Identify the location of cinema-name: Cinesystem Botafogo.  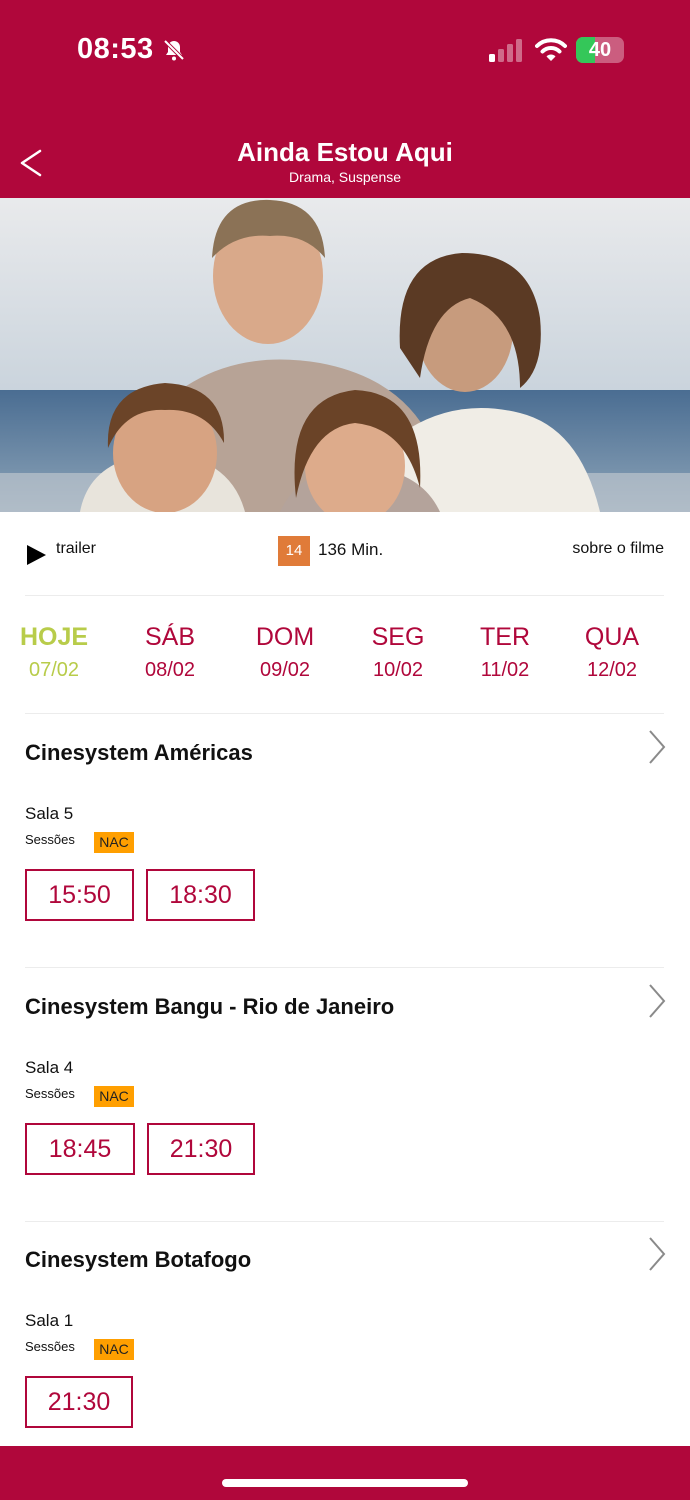
(138, 1260).